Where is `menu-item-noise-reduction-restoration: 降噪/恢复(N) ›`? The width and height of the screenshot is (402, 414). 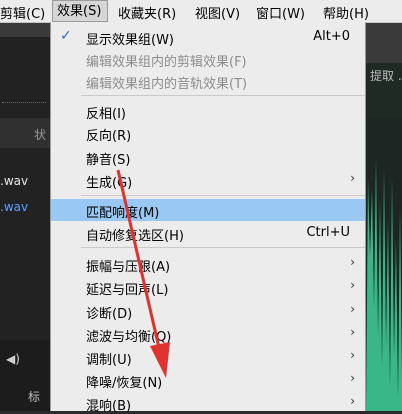
menu-item-noise-reduction-restoration: 降噪/恢复(N) › is located at coordinates (208, 380).